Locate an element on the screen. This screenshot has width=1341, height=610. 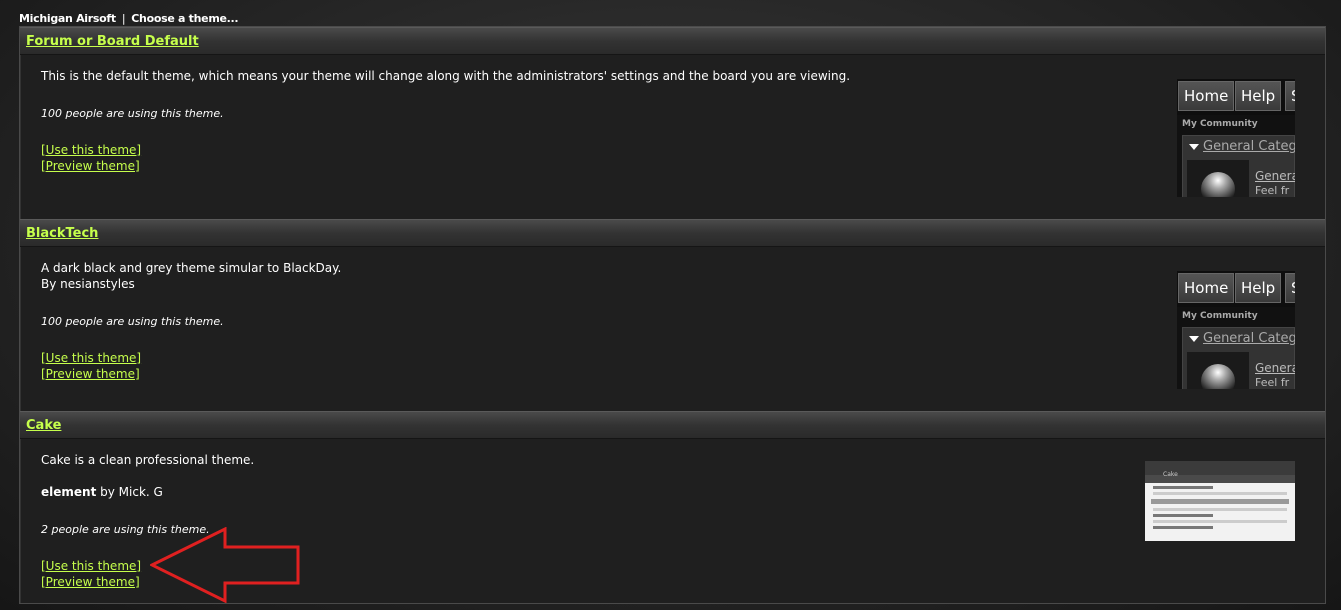
theme-preview-image: Cake is located at coordinates (1220, 501).